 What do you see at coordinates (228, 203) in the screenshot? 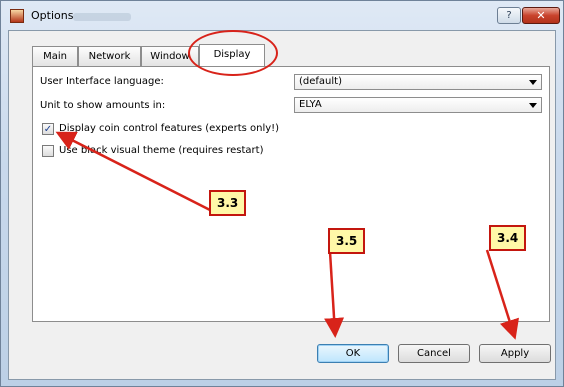
I see `callout-3-3: 3.3` at bounding box center [228, 203].